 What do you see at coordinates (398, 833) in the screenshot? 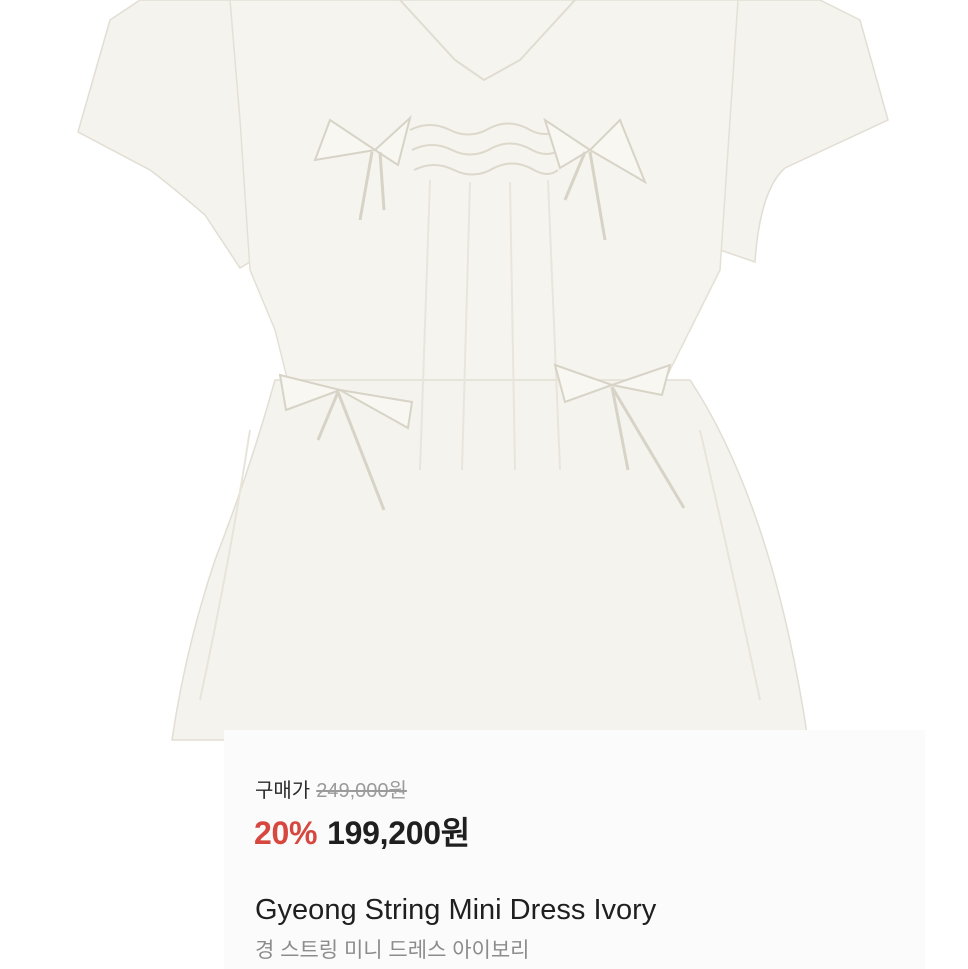
I see `sale-price: 199,200원` at bounding box center [398, 833].